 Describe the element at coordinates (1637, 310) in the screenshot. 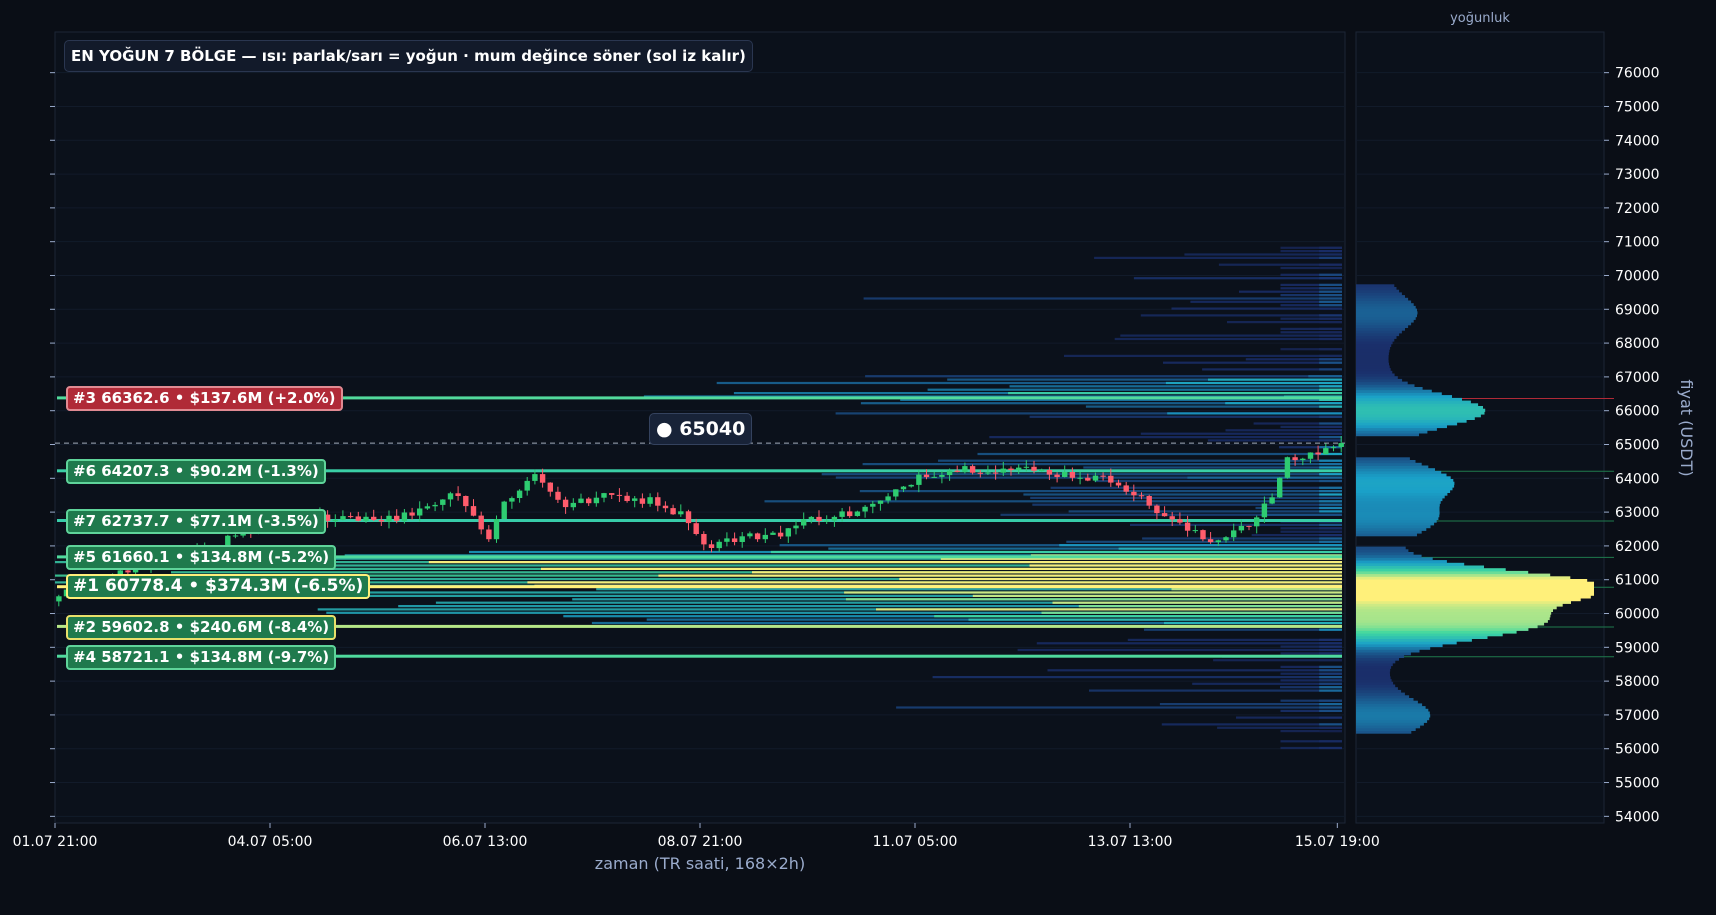

I see `y-tick-label: 69000` at that location.